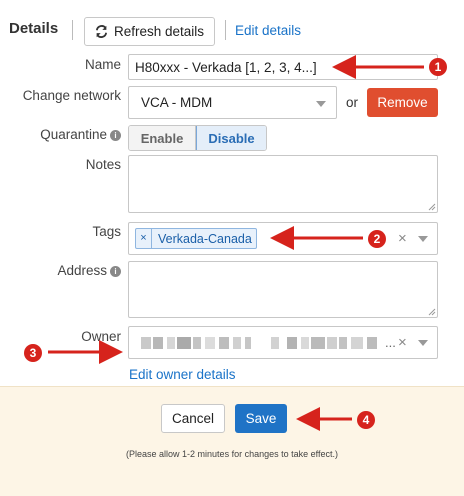  I want to click on annotation-marker-1: 1, so click(438, 67).